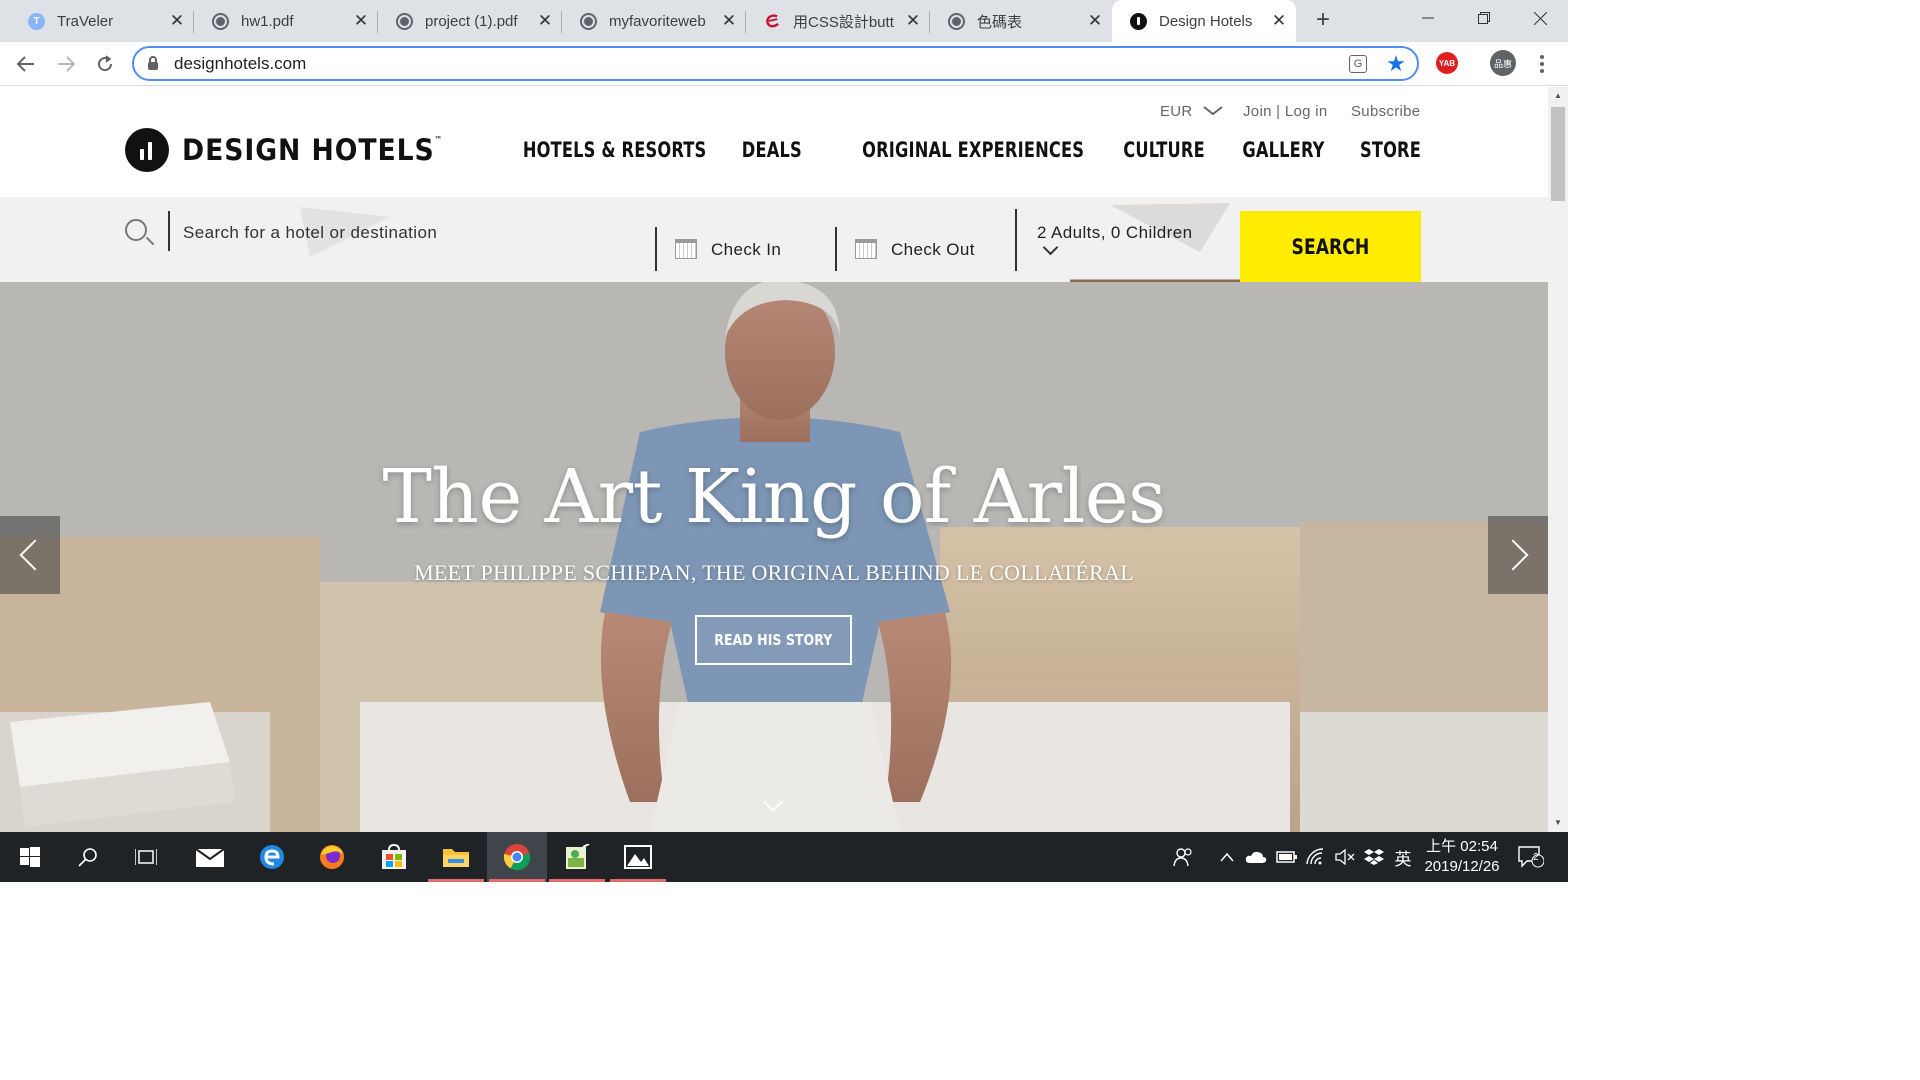 The height and width of the screenshot is (1080, 1920). I want to click on tab-title: hw1.pdf, so click(267, 21).